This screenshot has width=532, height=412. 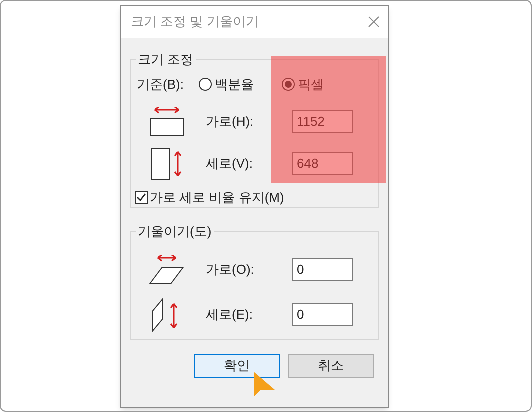 What do you see at coordinates (230, 121) in the screenshot?
I see `field-label: 가로(H):` at bounding box center [230, 121].